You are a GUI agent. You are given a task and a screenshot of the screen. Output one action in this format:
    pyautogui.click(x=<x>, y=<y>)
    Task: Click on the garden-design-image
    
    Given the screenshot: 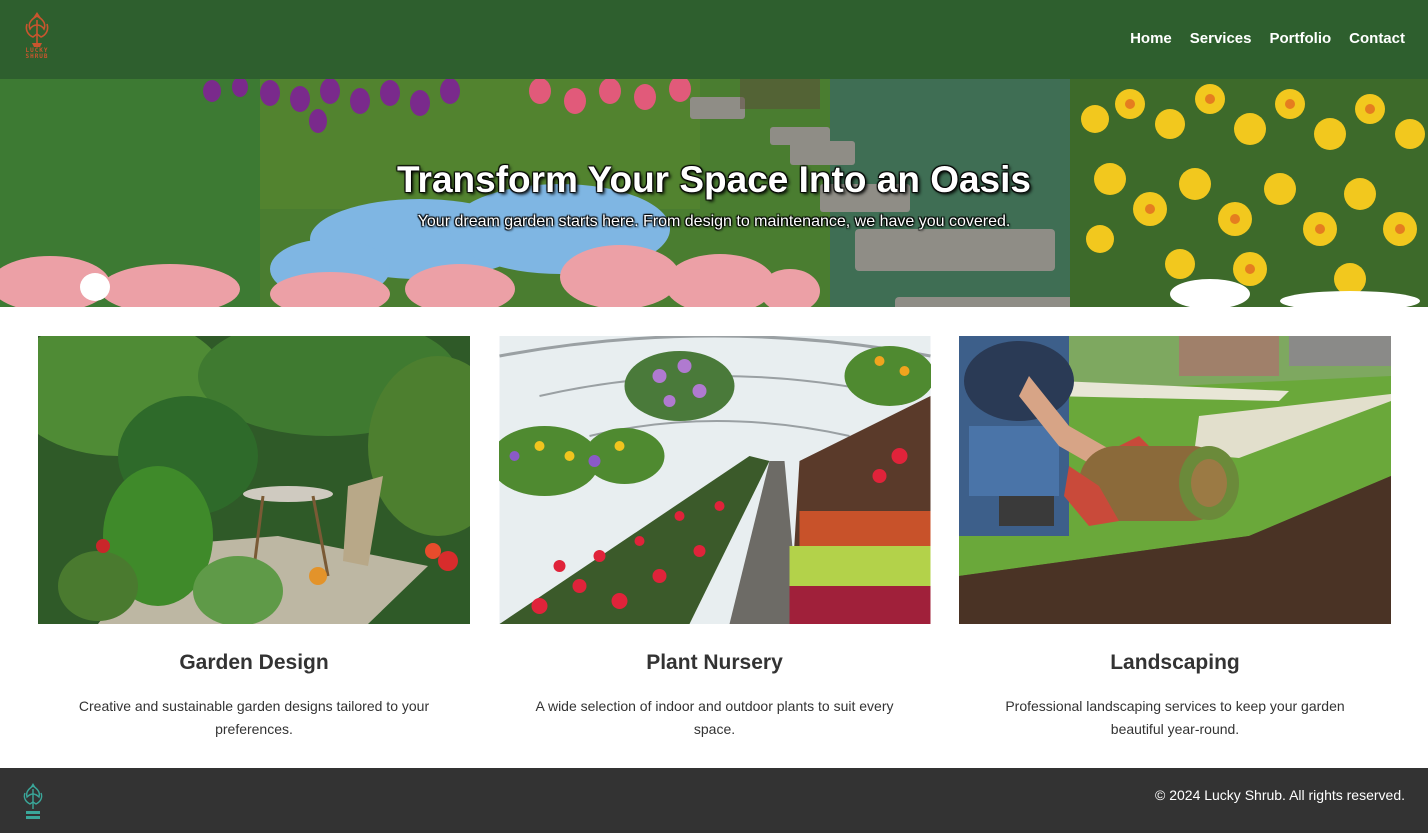 What is the action you would take?
    pyautogui.click(x=254, y=480)
    